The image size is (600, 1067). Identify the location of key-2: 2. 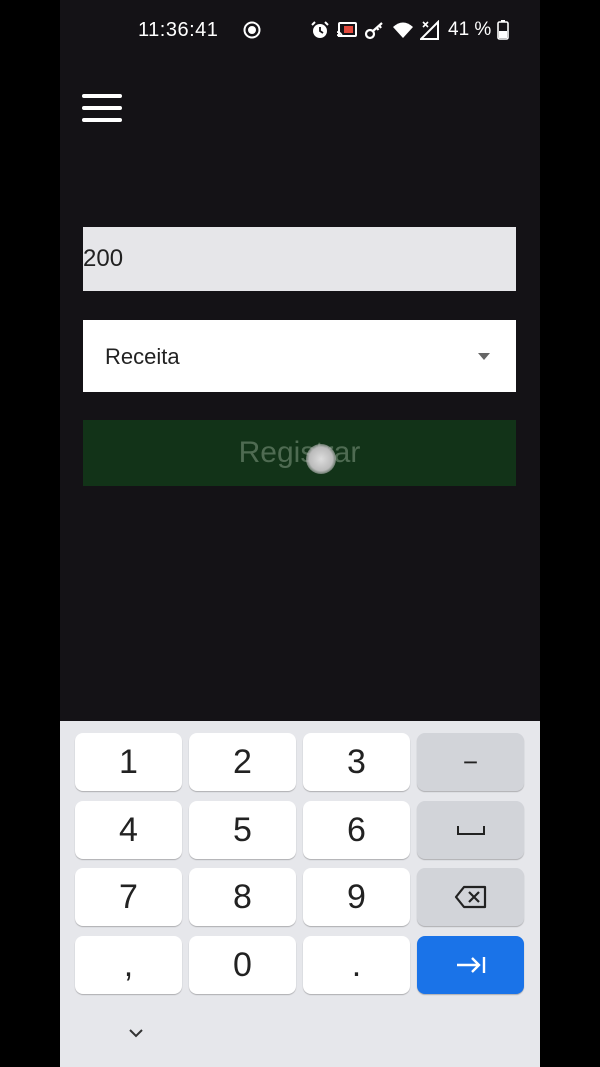
(242, 762).